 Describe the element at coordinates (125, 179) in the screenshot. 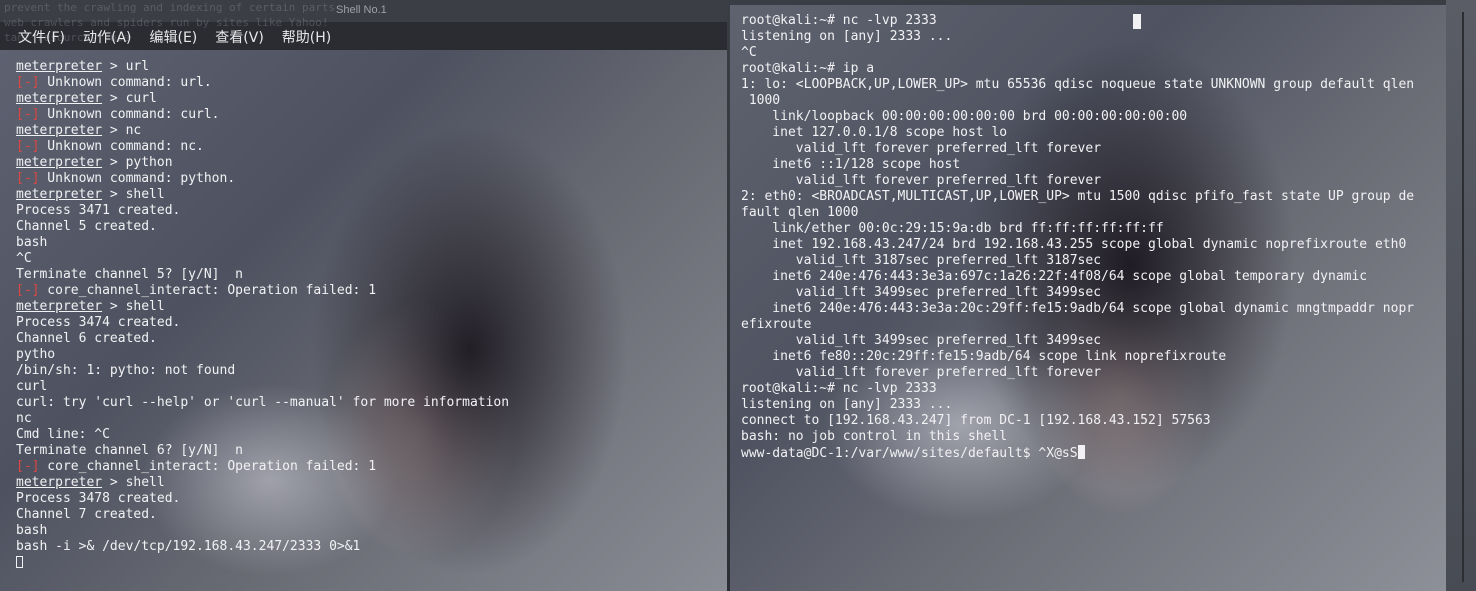

I see `terminal-line: [-] Unknown command: python.` at that location.